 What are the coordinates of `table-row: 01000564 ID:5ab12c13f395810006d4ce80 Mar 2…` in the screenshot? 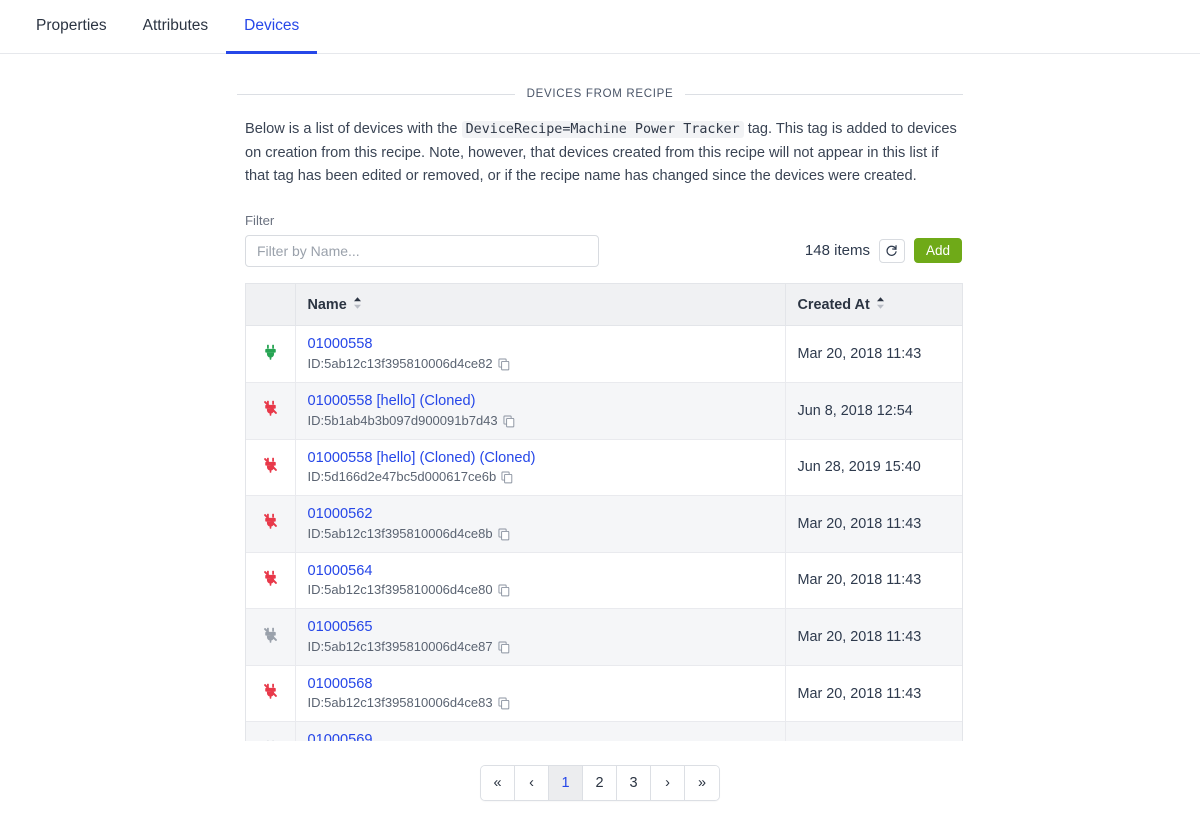 It's located at (604, 581).